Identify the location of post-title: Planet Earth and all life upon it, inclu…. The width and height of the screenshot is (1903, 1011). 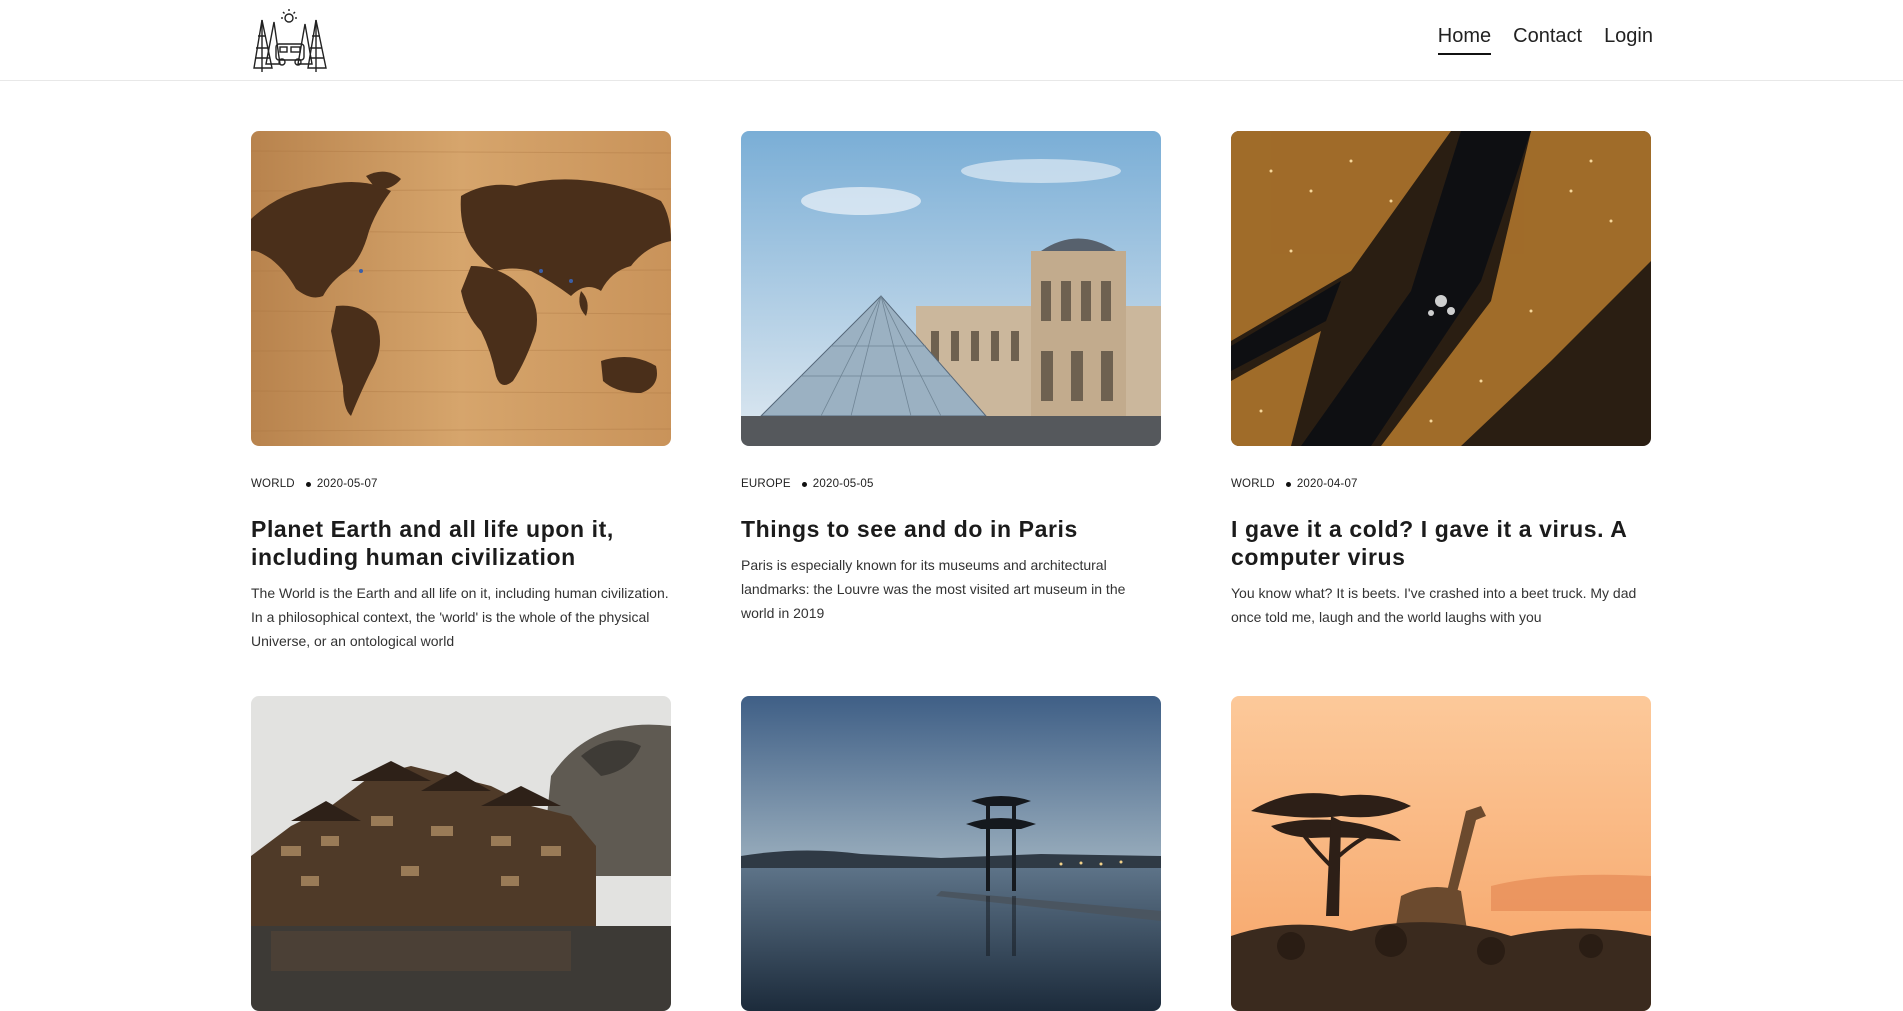
(461, 543).